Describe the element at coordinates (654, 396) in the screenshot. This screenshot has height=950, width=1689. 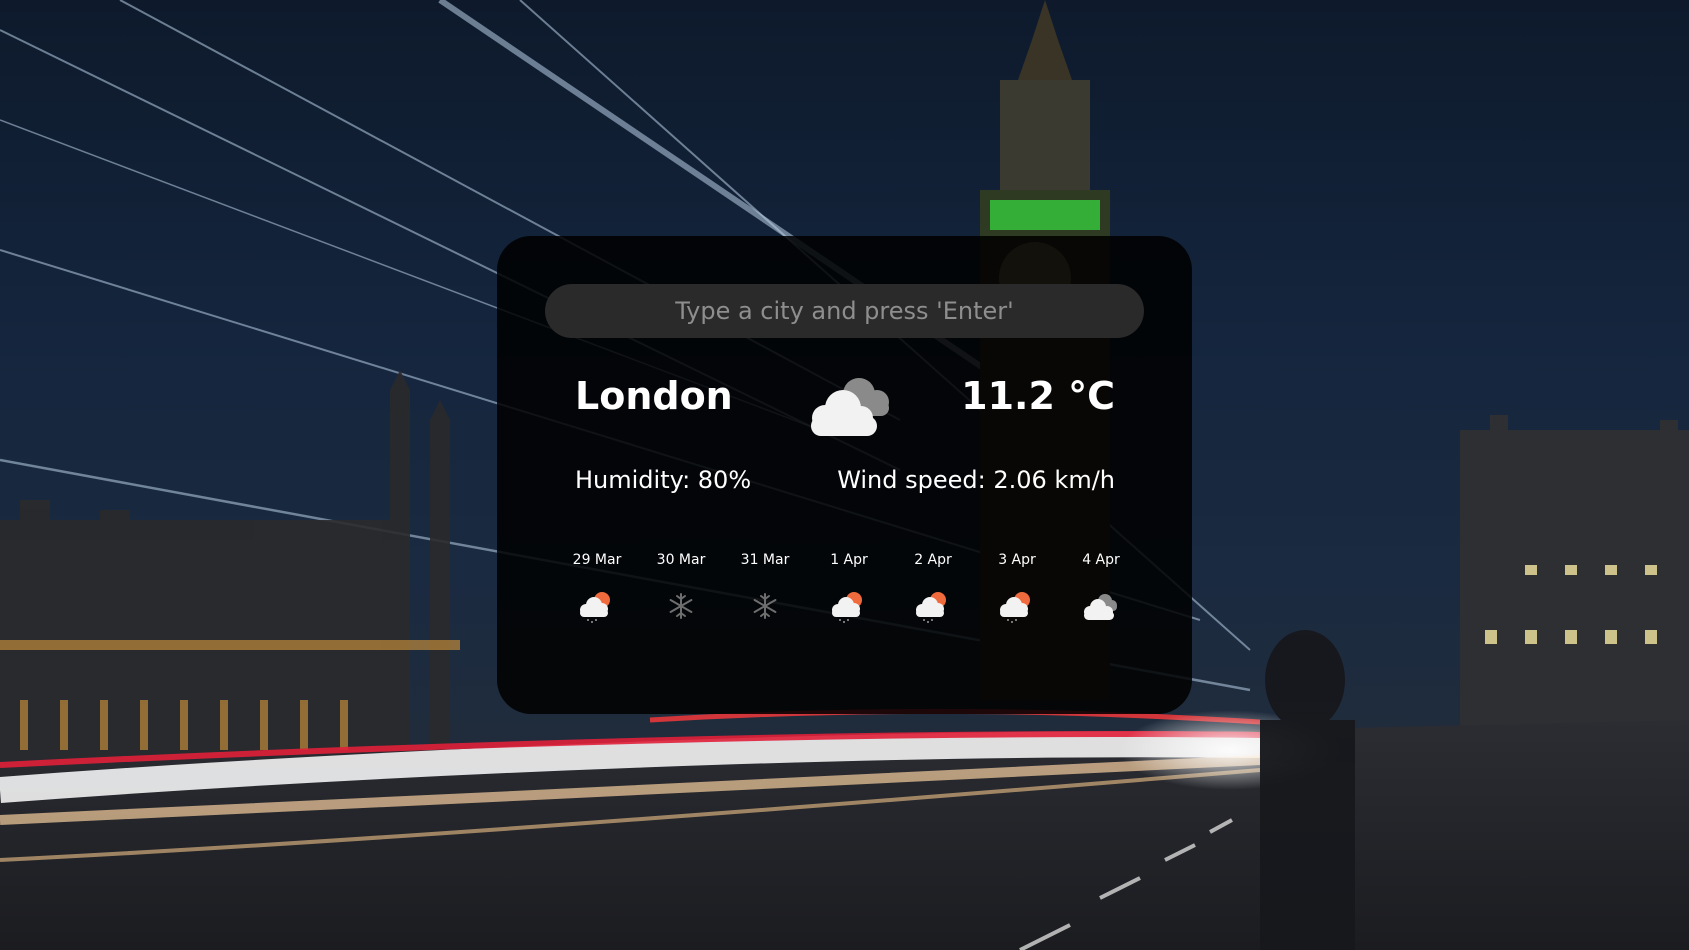
I see `city-name: London` at that location.